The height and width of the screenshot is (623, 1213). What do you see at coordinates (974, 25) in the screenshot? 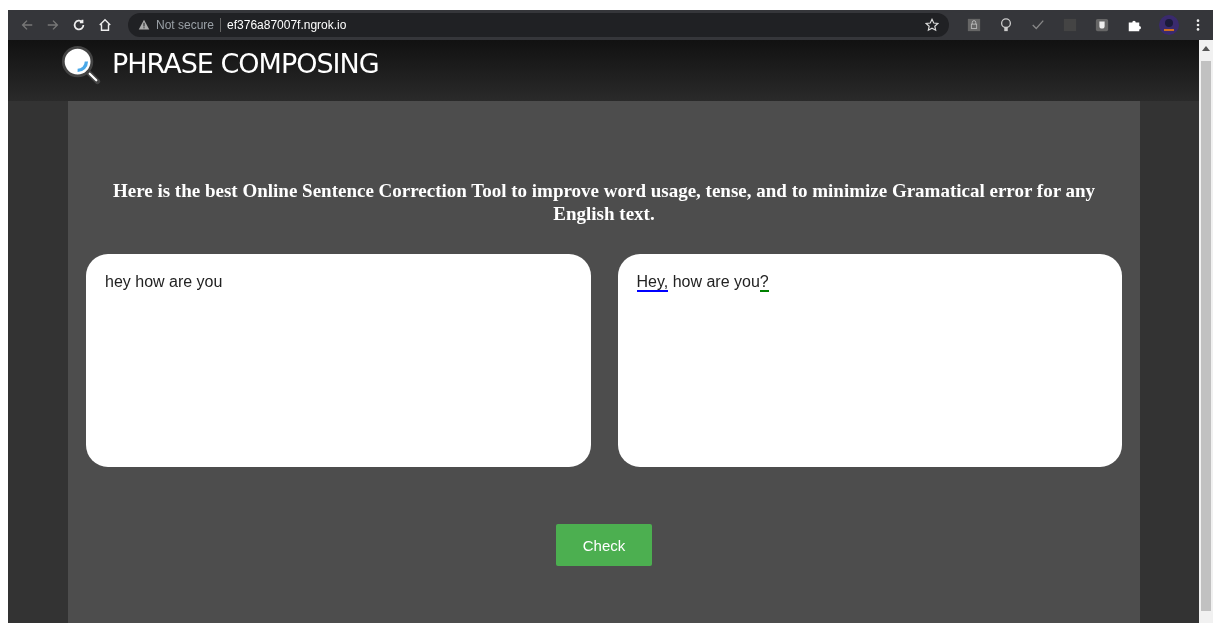
I see `lock-extension-icon` at bounding box center [974, 25].